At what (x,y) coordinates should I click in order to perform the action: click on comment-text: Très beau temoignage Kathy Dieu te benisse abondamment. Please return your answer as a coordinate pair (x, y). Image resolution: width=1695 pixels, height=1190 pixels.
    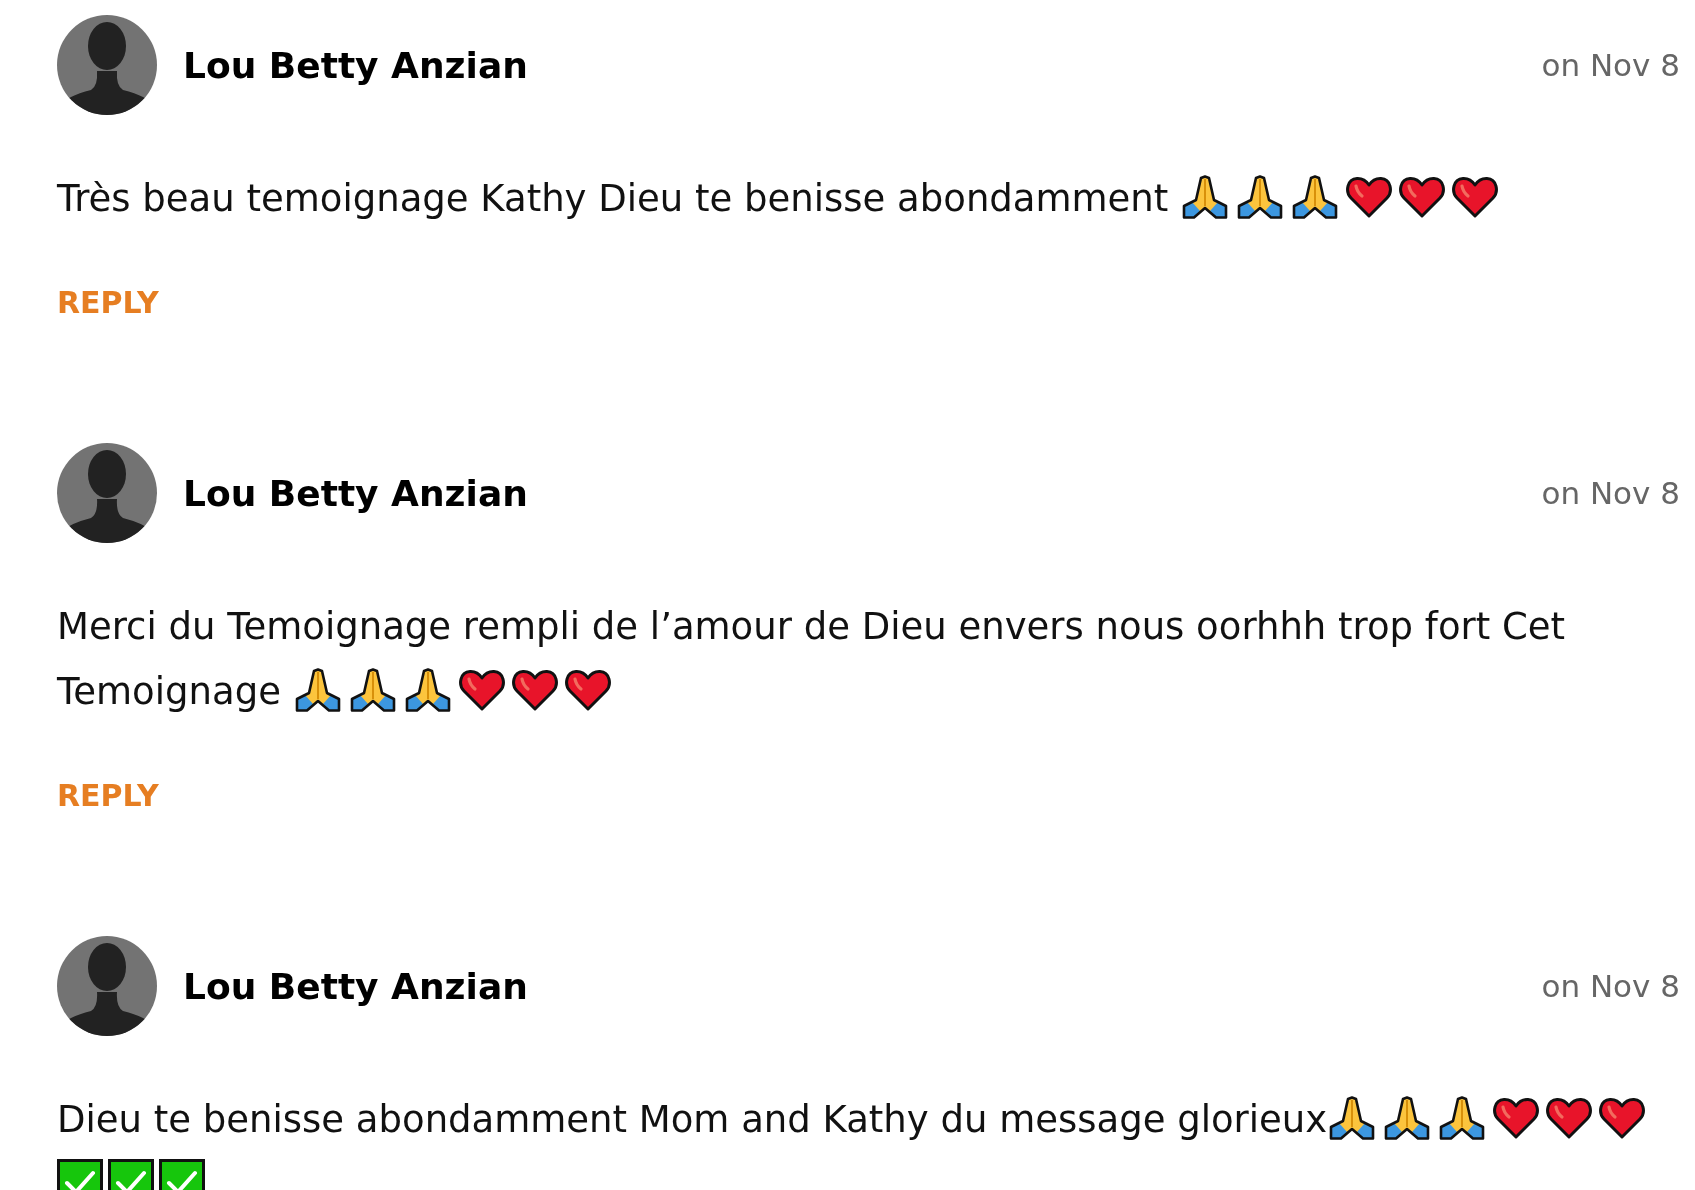
    Looking at the image, I should click on (613, 198).